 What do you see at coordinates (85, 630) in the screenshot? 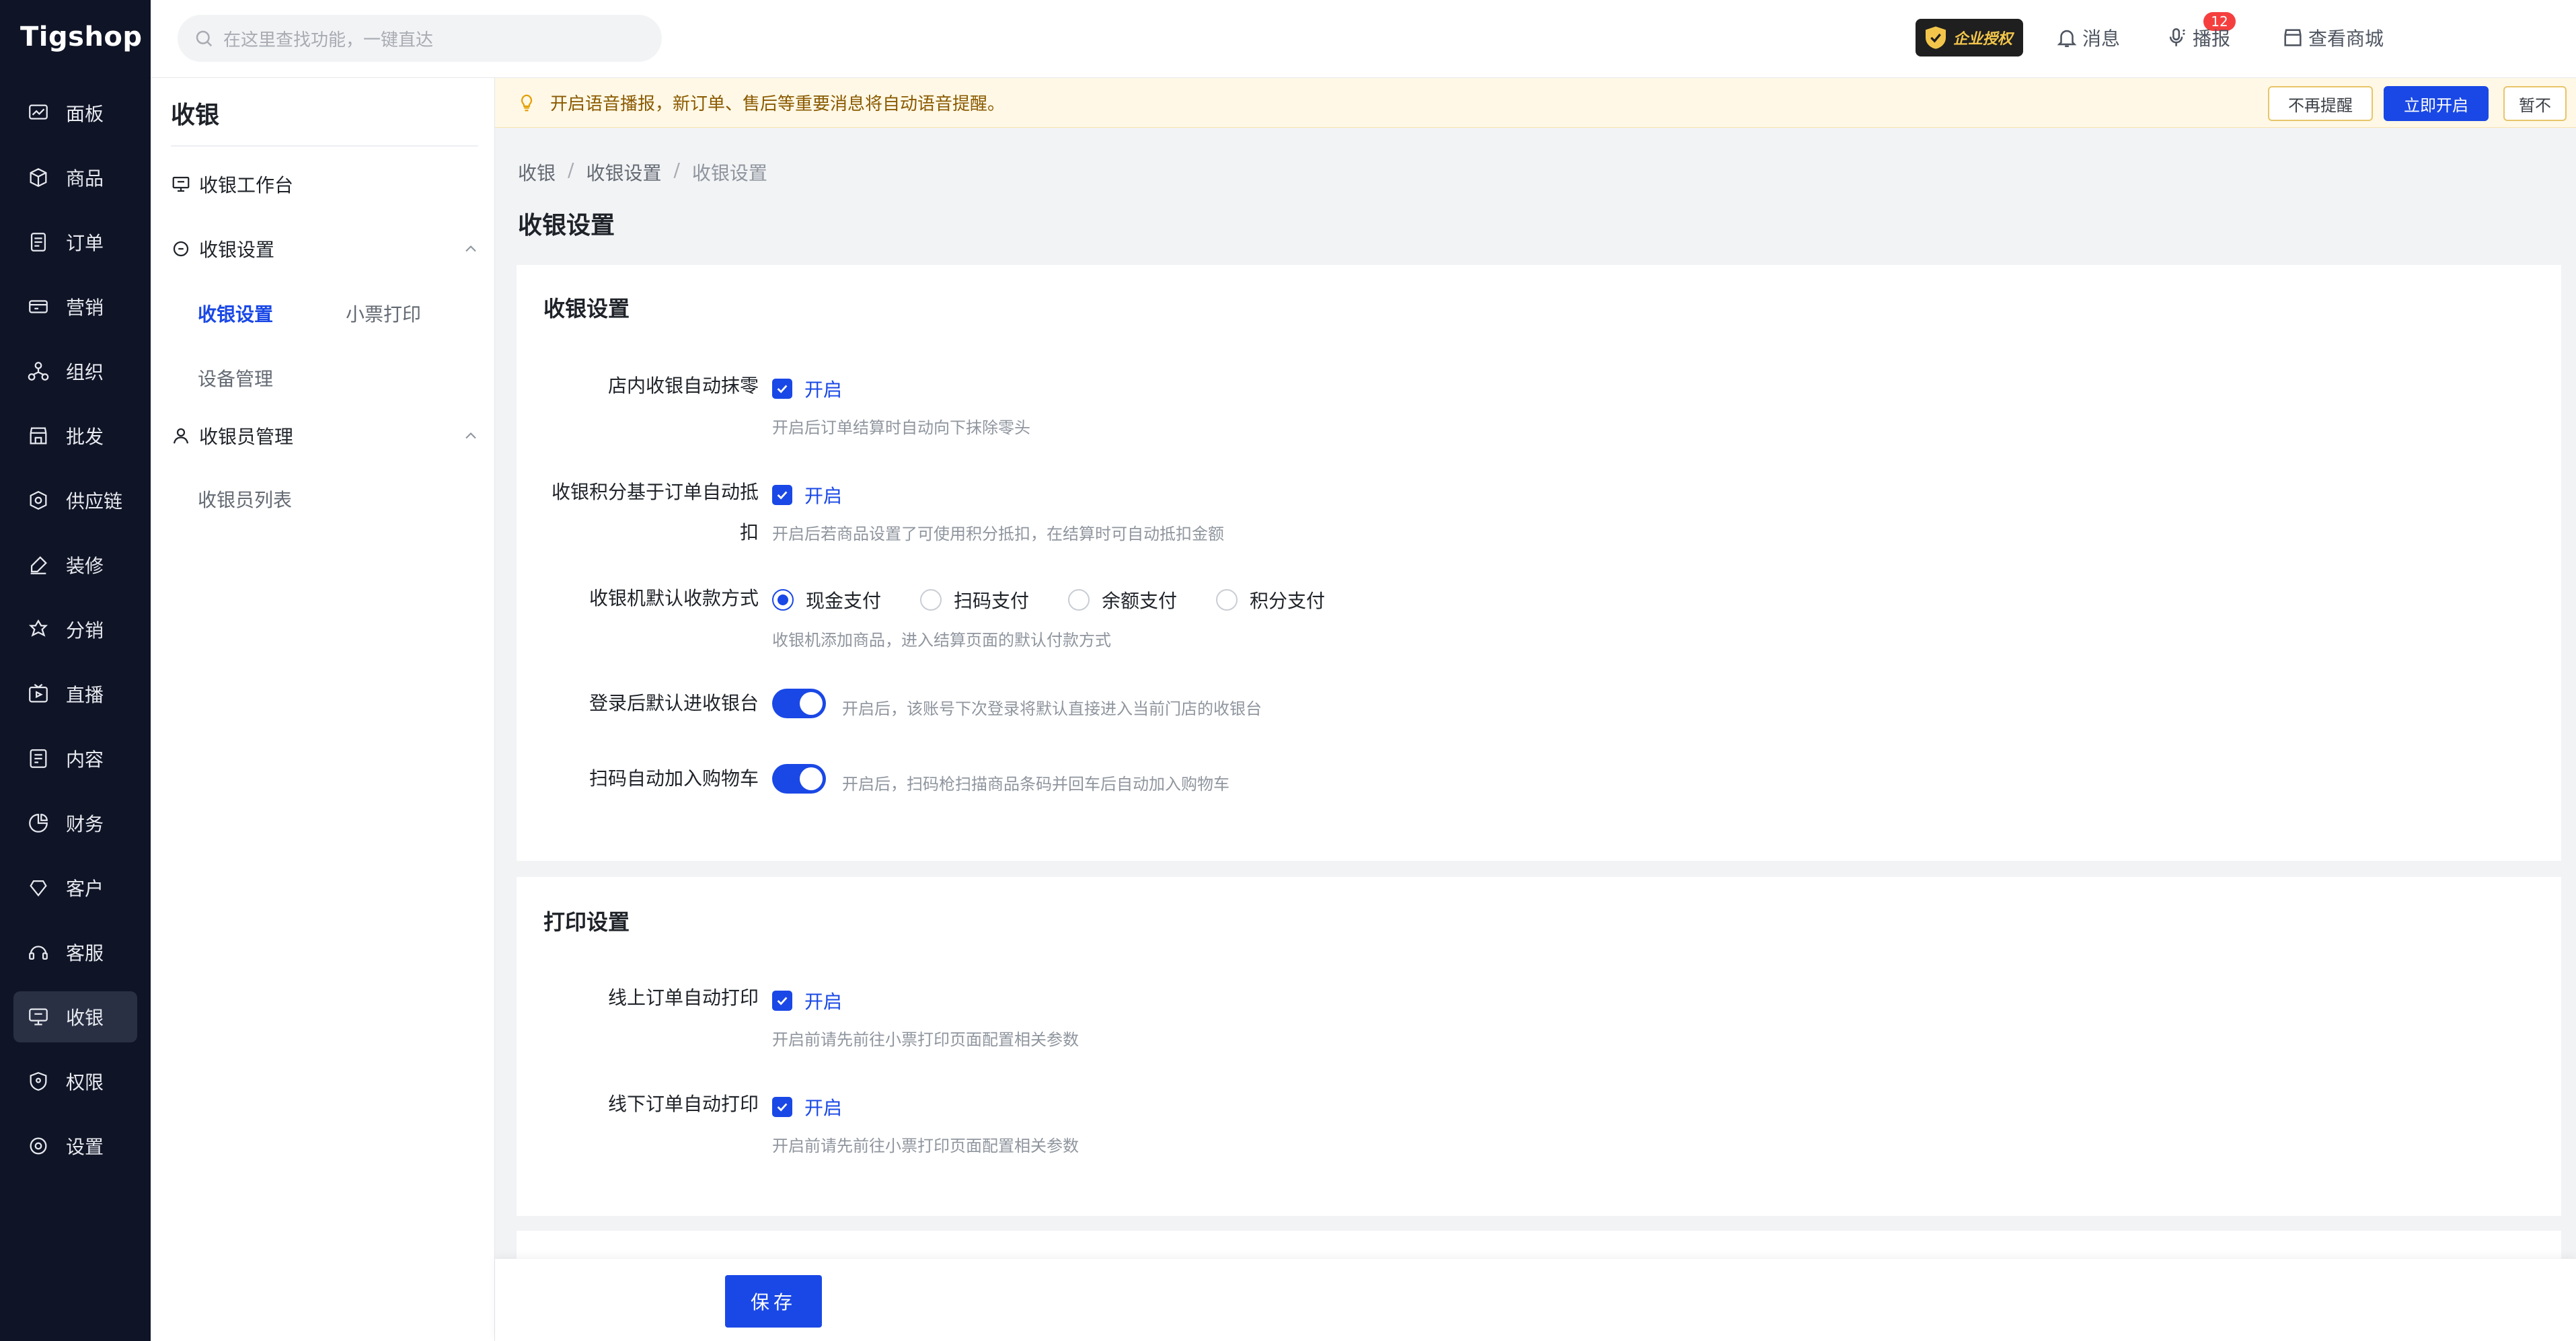
I see `sidebar-item-label: 分销` at bounding box center [85, 630].